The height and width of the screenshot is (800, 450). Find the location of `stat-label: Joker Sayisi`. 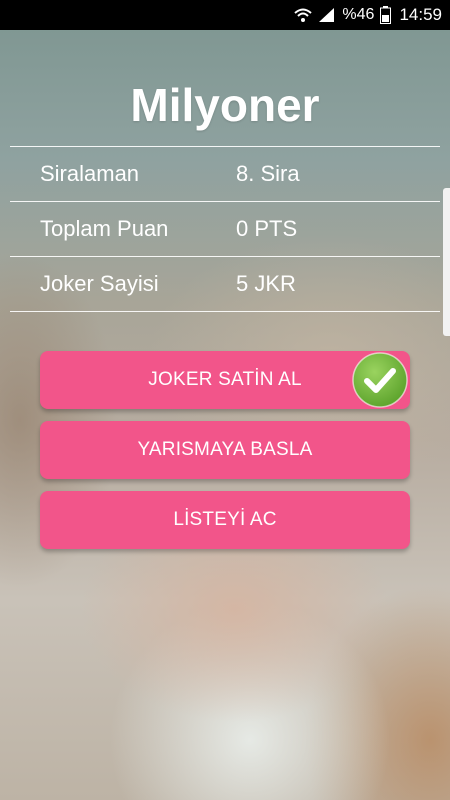

stat-label: Joker Sayisi is located at coordinates (99, 283).